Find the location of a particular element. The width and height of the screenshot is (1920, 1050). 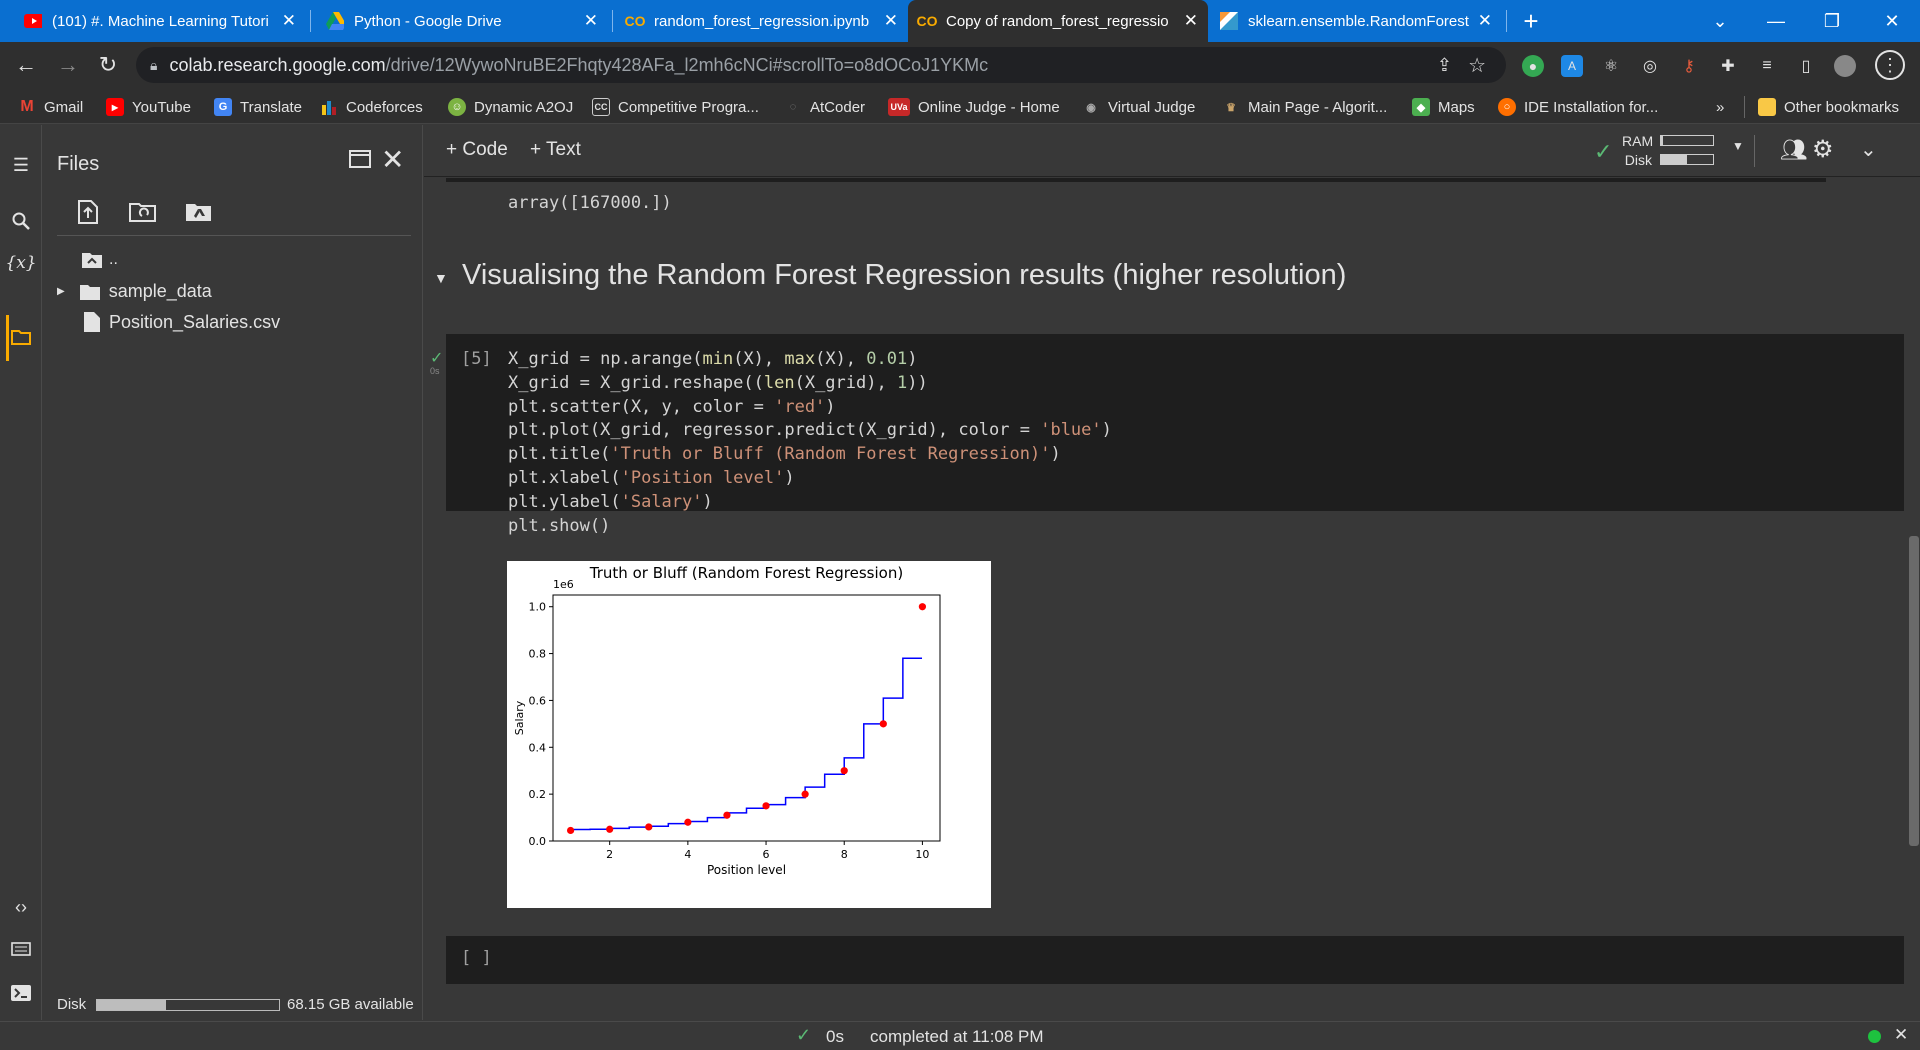

open-in-tab-icon is located at coordinates (360, 161).